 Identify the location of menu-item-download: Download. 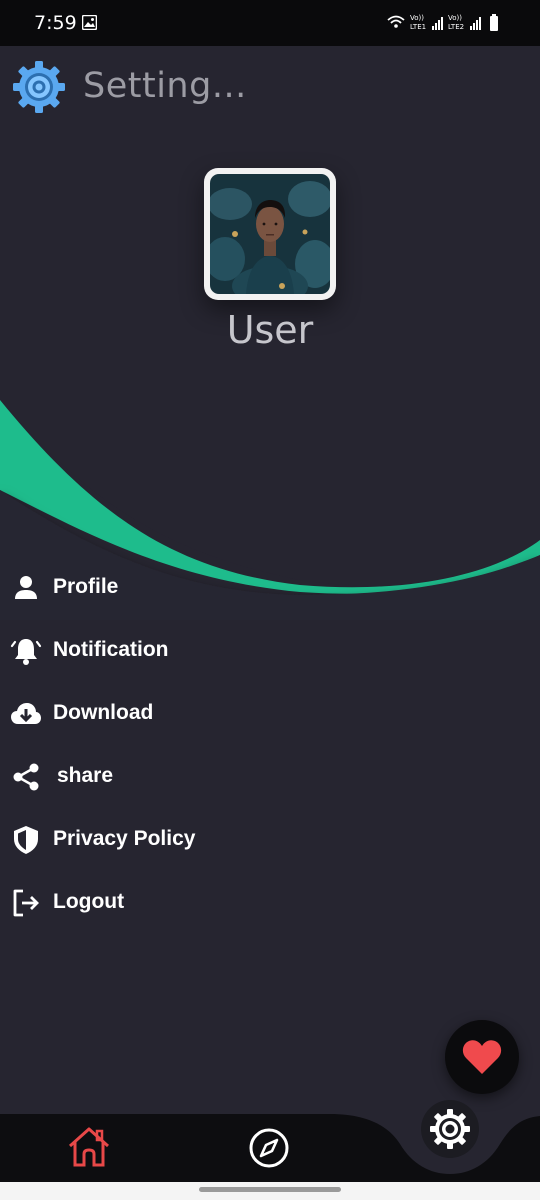
(150, 713).